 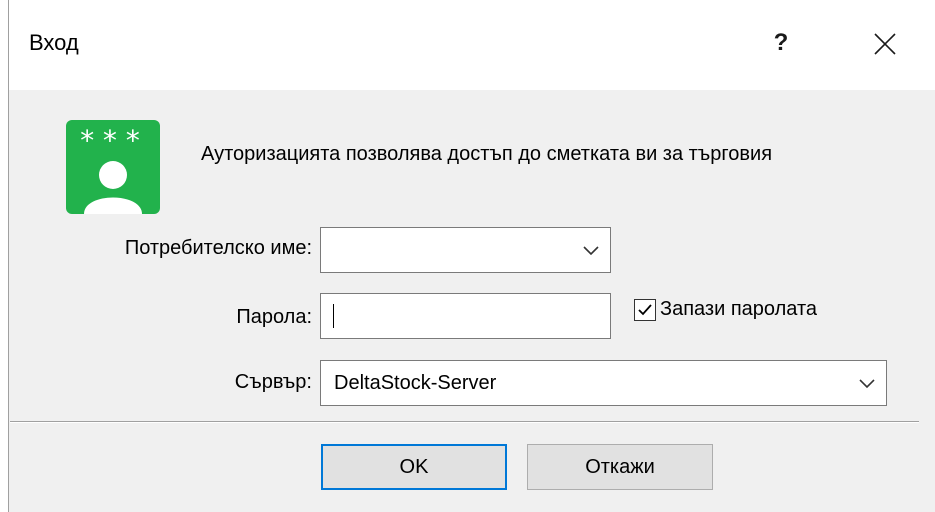 What do you see at coordinates (273, 382) in the screenshot?
I see `server-label: Сървър:` at bounding box center [273, 382].